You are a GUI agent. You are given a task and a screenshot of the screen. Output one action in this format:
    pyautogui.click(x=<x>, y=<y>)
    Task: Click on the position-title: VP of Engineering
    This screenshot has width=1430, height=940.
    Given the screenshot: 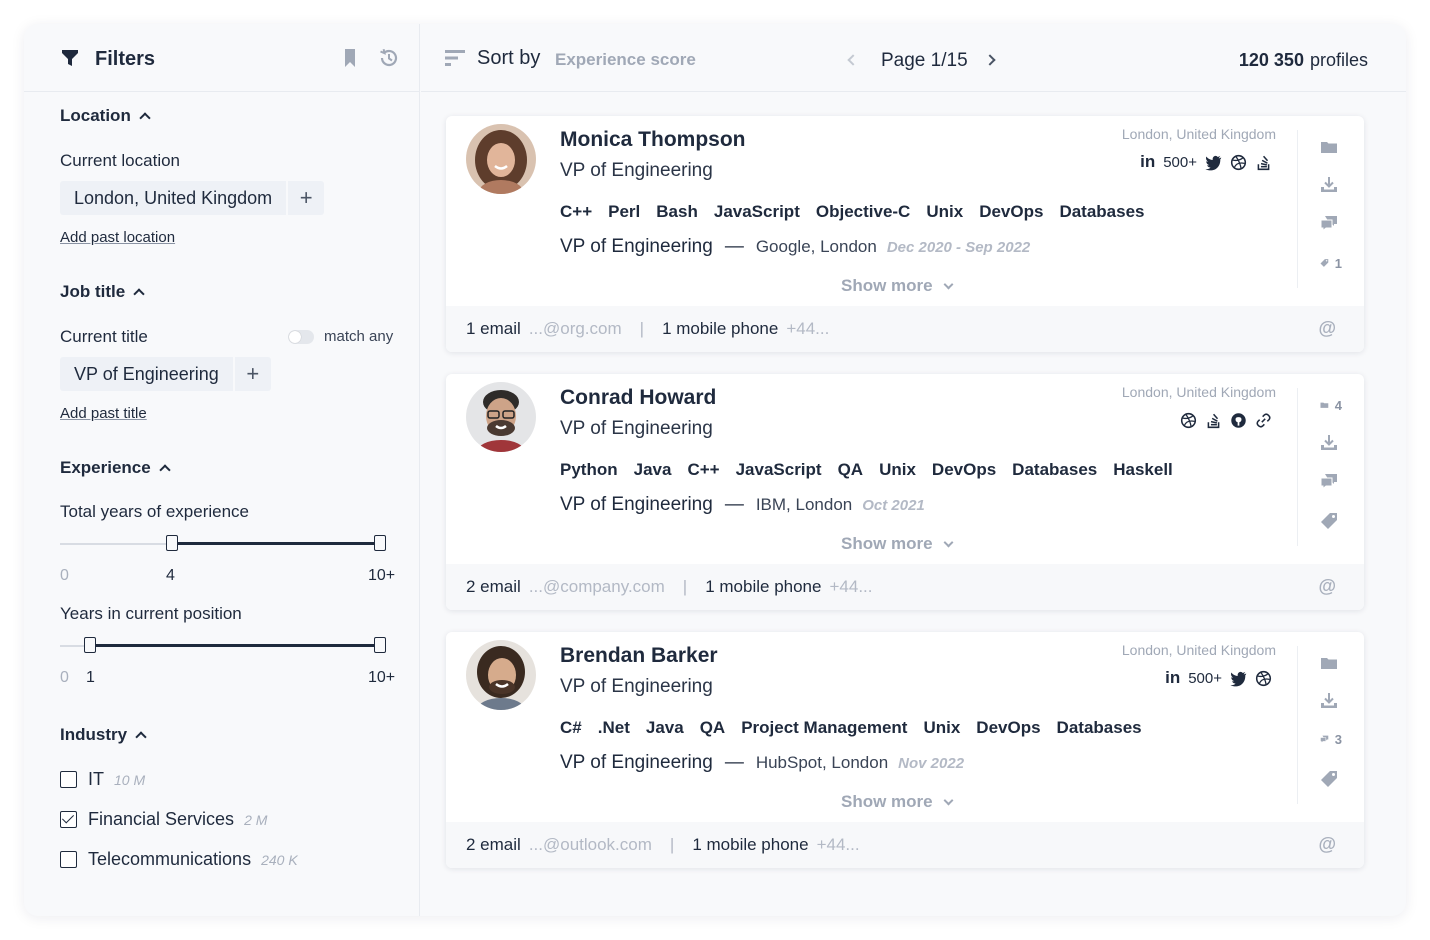 What is the action you would take?
    pyautogui.click(x=636, y=762)
    